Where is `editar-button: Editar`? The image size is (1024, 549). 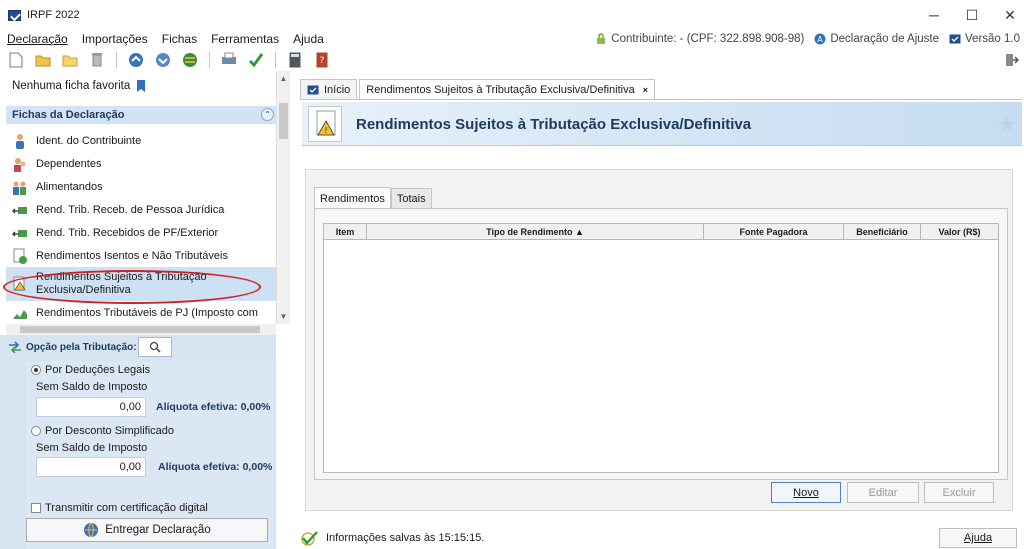
editar-button: Editar is located at coordinates (883, 492).